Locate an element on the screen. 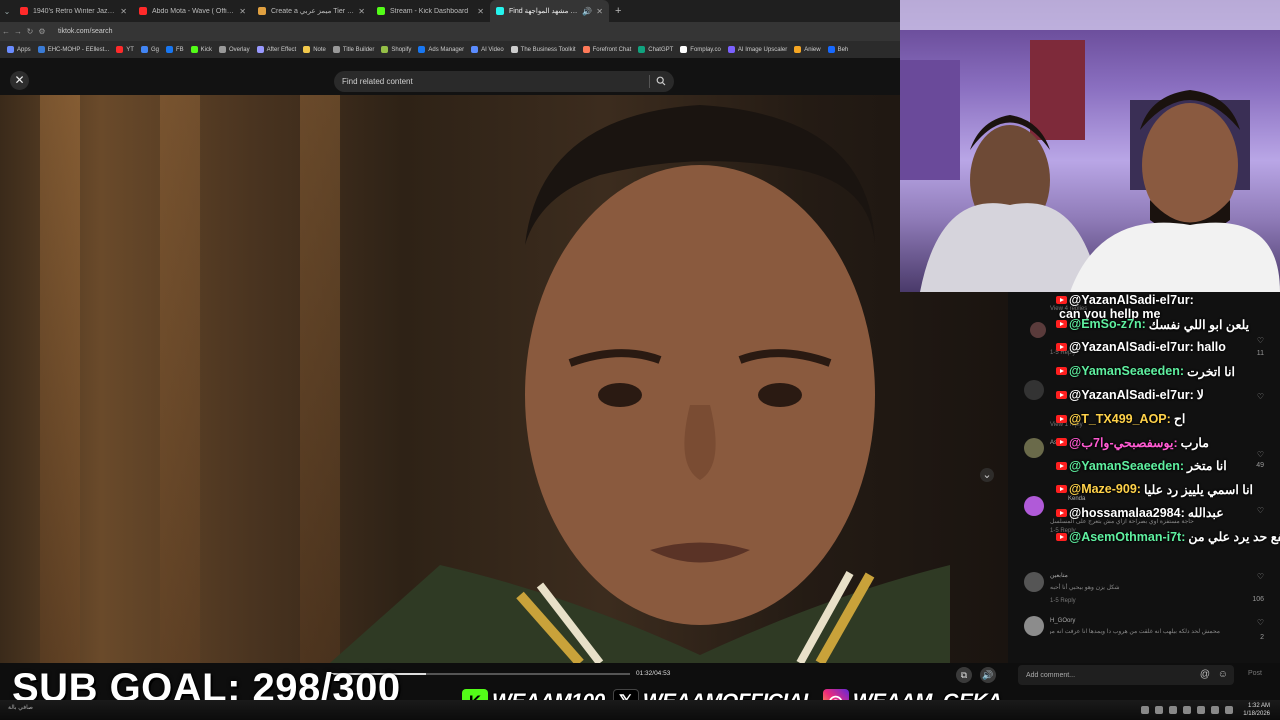 The height and width of the screenshot is (720, 1280). tab-0: 1940's Retro Winter Jazz Mi ✕ is located at coordinates (73, 11).